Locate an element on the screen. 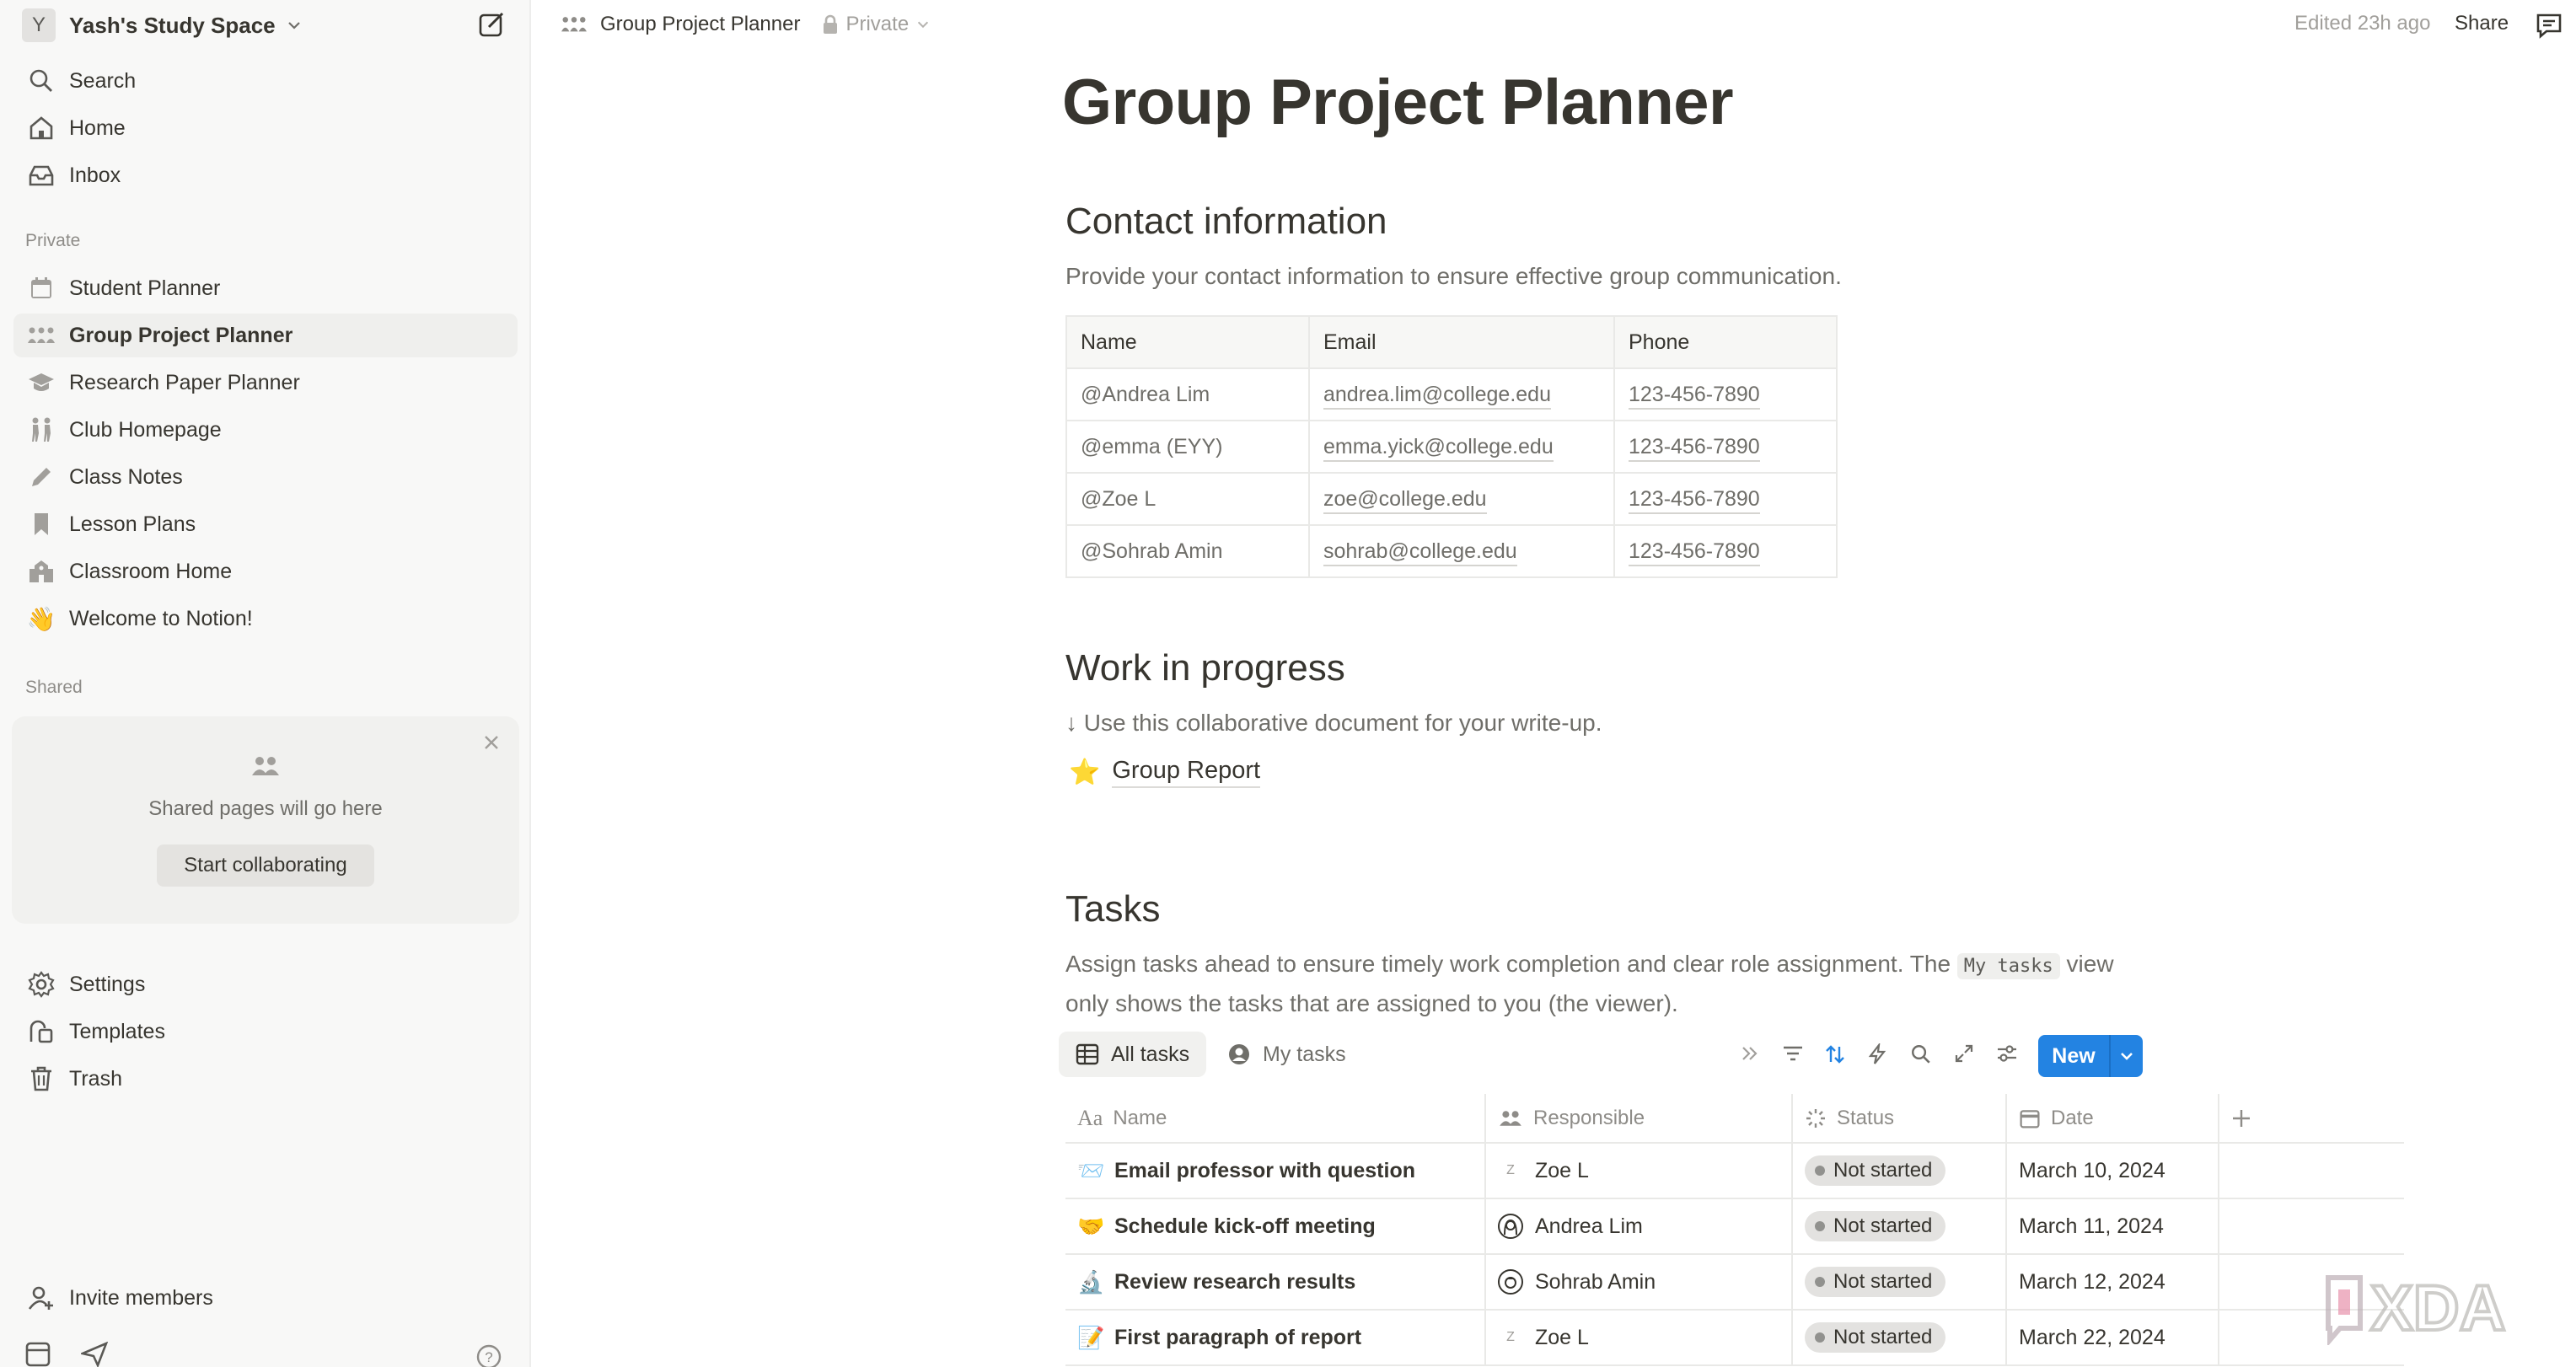 The image size is (2576, 1367). contact-email: zoe@college.edu is located at coordinates (1405, 500).